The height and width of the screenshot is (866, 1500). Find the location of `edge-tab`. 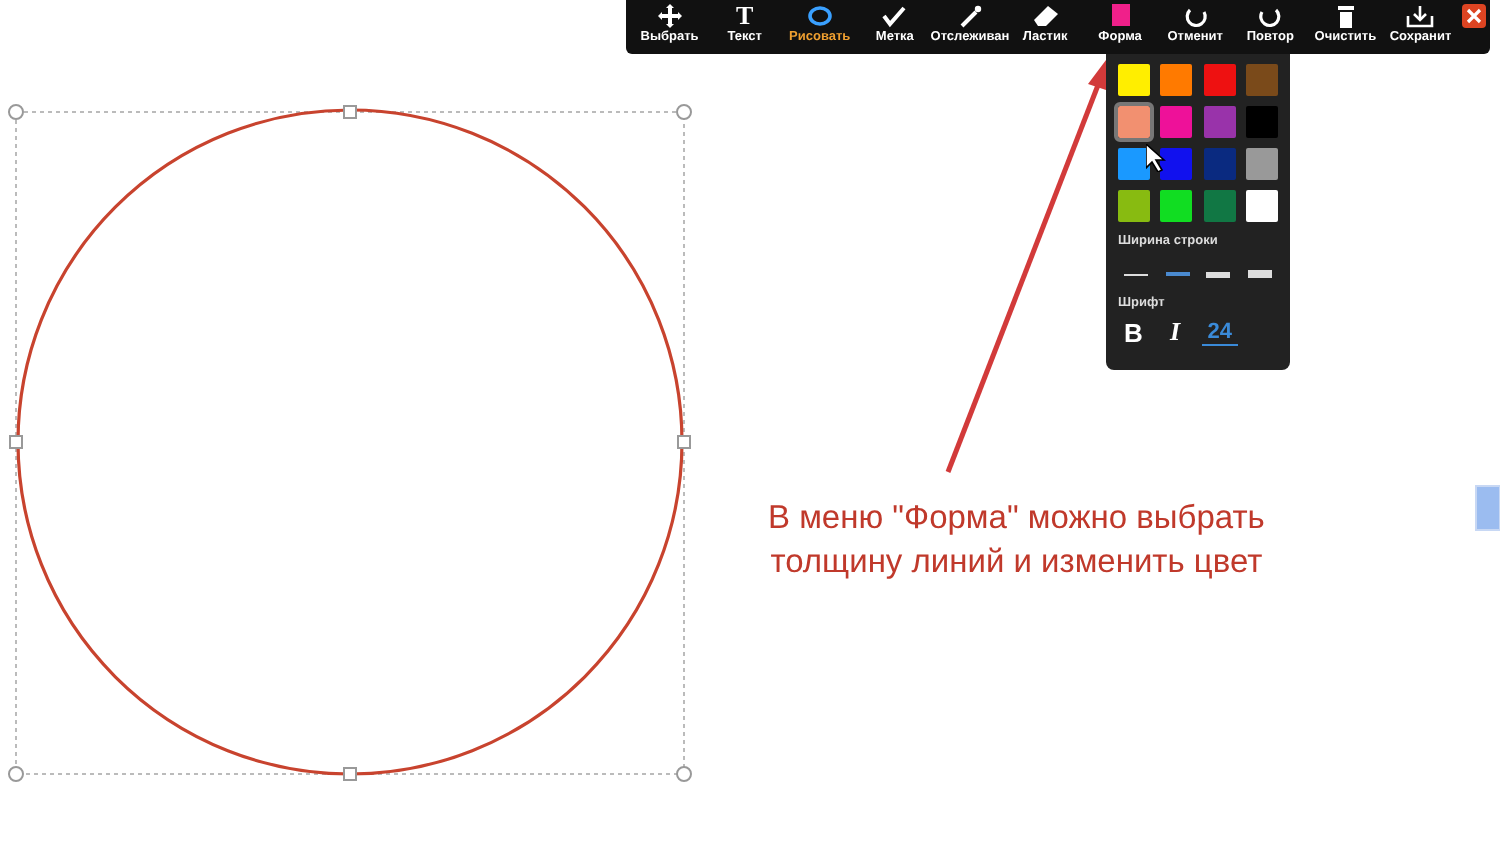

edge-tab is located at coordinates (1487, 508).